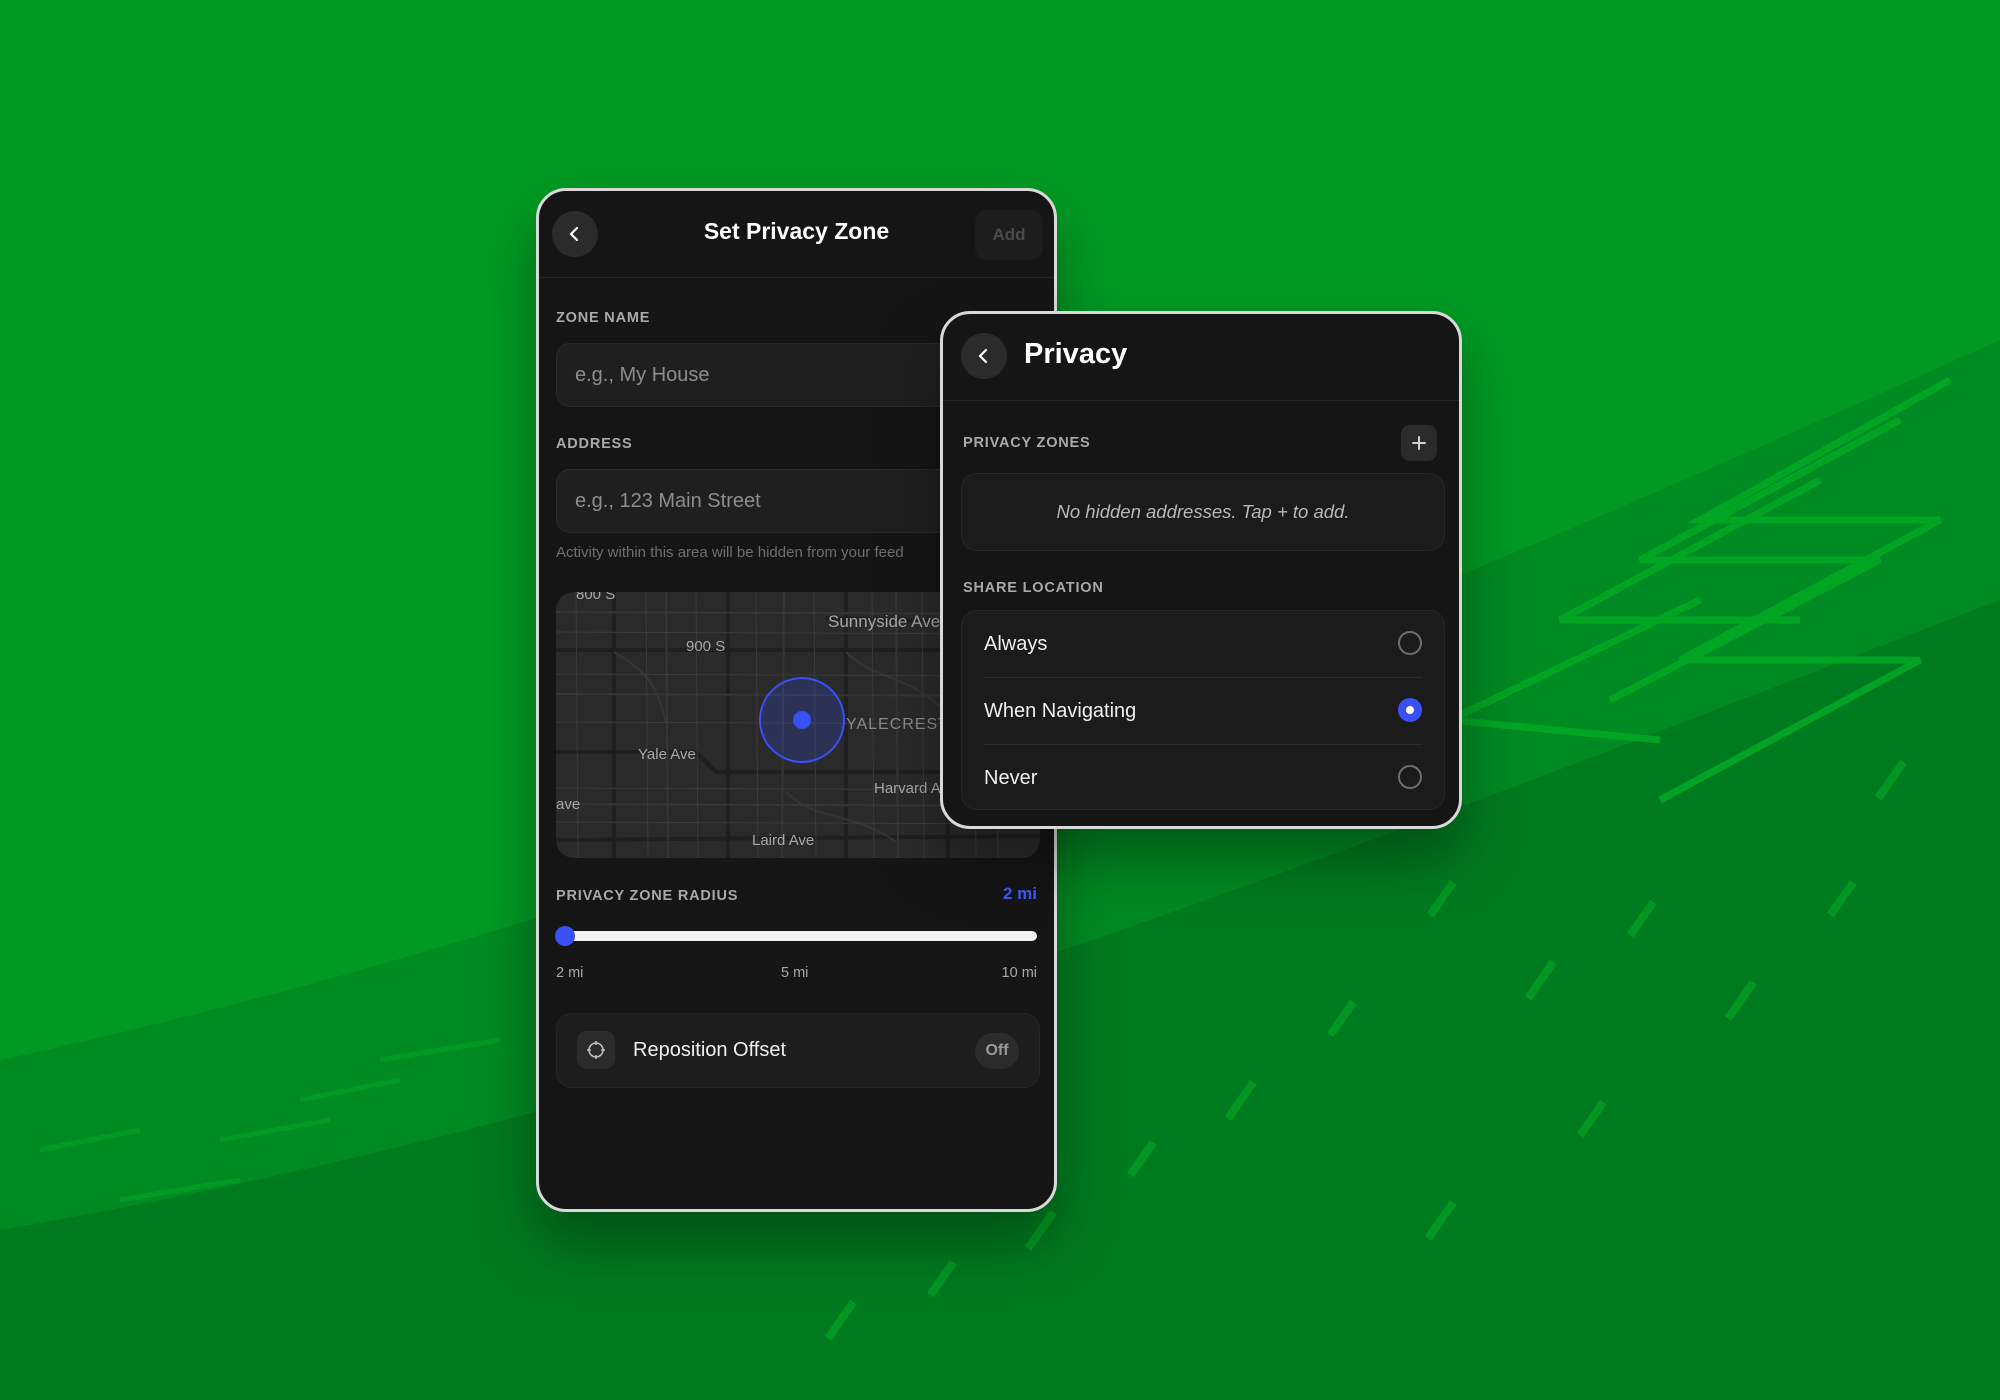 This screenshot has width=2000, height=1400. Describe the element at coordinates (570, 973) in the screenshot. I see `radius-tick-min: 2 mi` at that location.